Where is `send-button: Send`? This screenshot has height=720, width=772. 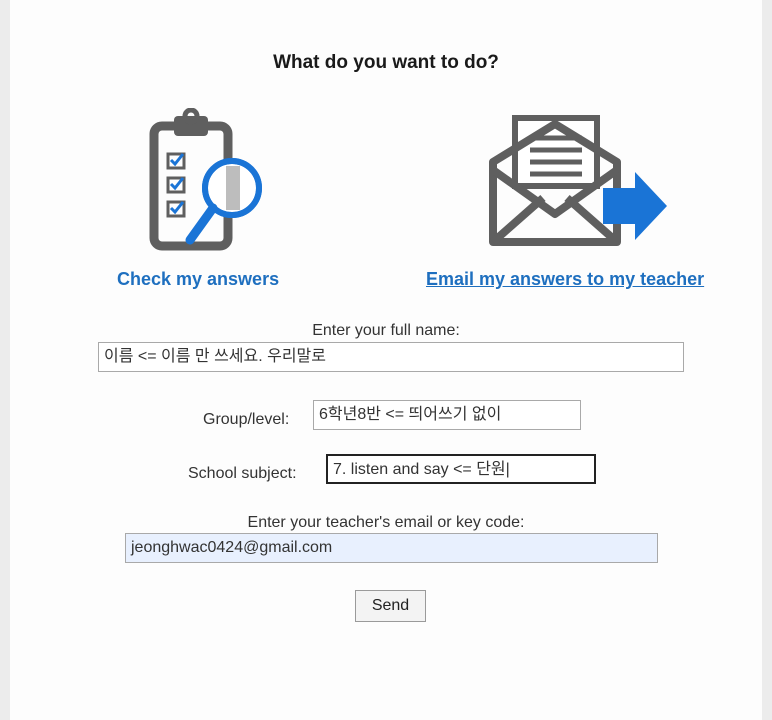
send-button: Send is located at coordinates (390, 606).